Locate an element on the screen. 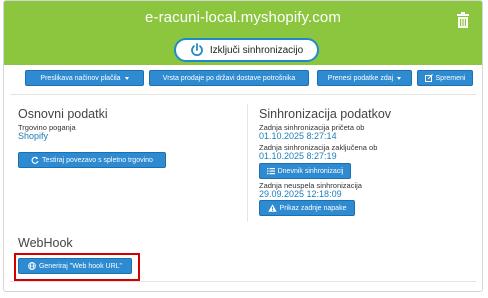 The height and width of the screenshot is (298, 488). edit-icon is located at coordinates (428, 78).